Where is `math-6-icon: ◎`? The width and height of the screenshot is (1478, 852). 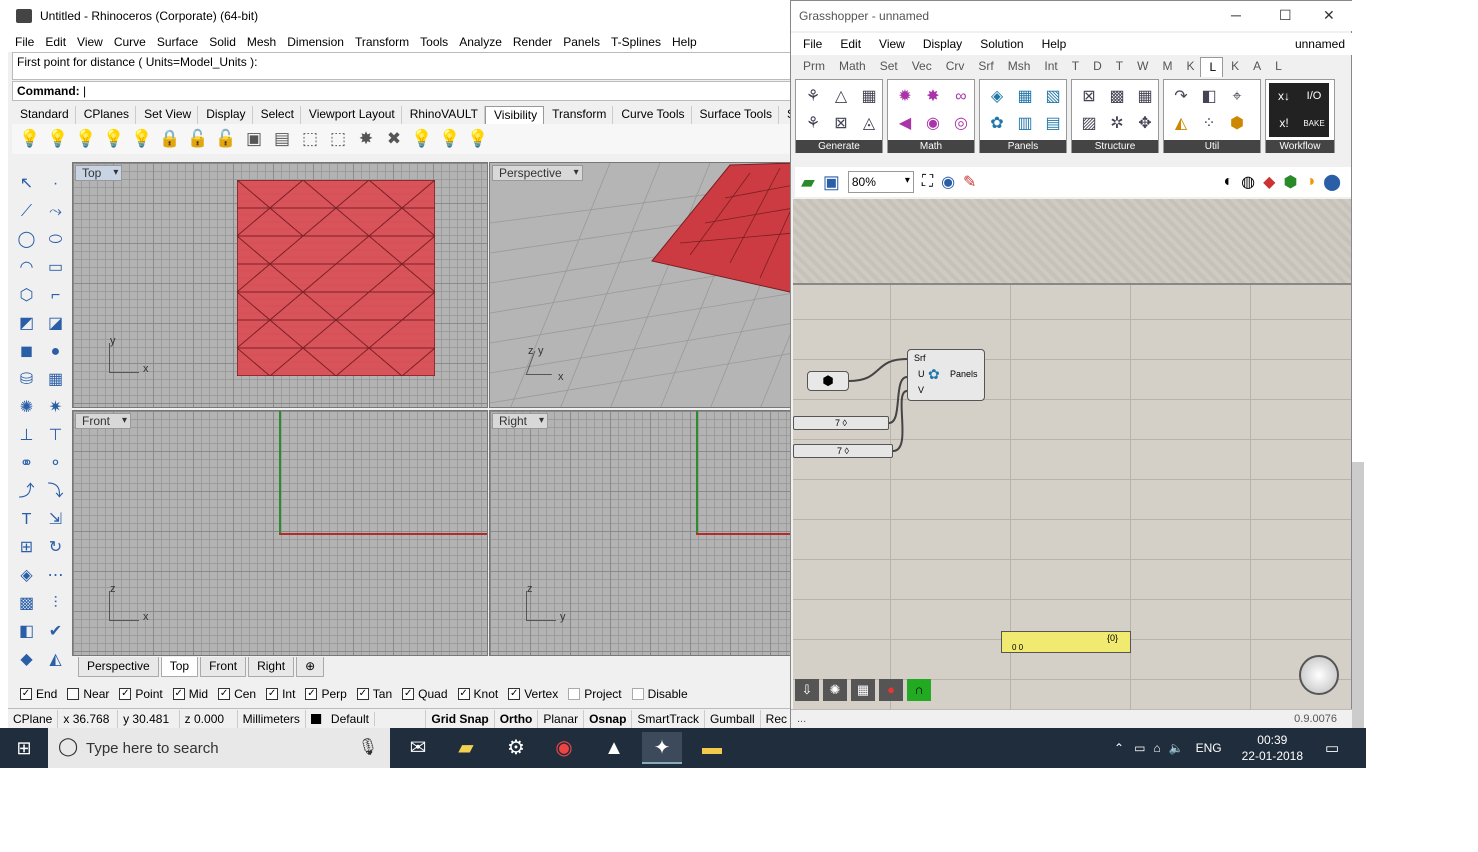 math-6-icon: ◎ is located at coordinates (961, 123).